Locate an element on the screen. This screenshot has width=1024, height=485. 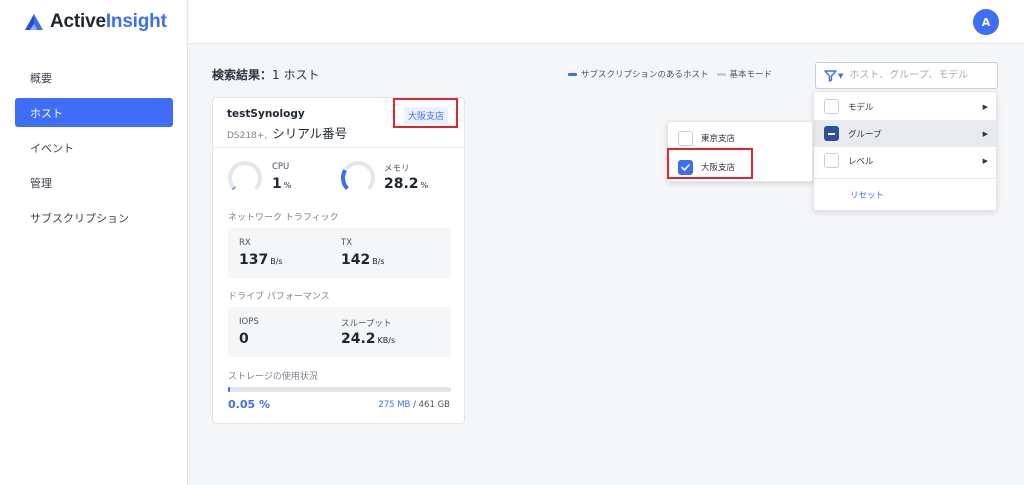
cpu-gauge-fill is located at coordinates (244, 178).